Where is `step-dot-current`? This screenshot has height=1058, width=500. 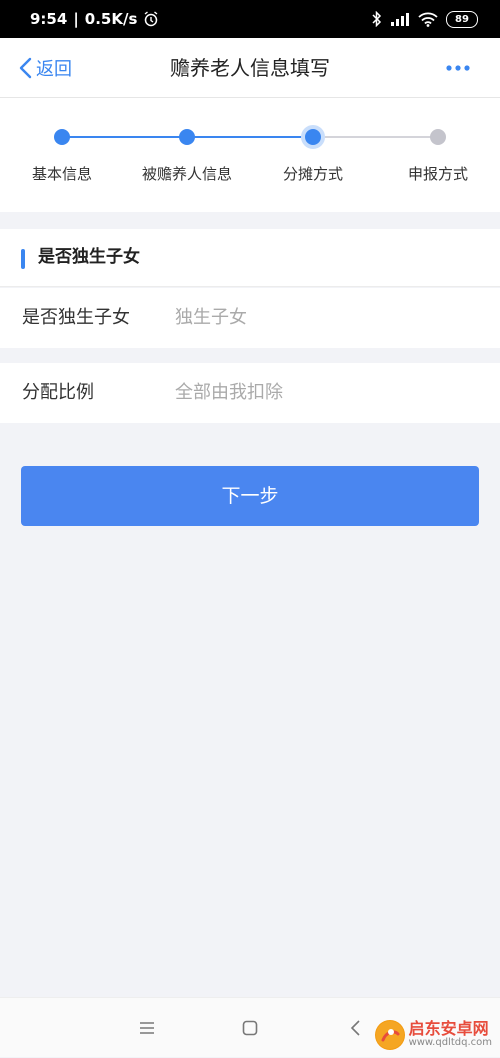
step-dot-current is located at coordinates (313, 137).